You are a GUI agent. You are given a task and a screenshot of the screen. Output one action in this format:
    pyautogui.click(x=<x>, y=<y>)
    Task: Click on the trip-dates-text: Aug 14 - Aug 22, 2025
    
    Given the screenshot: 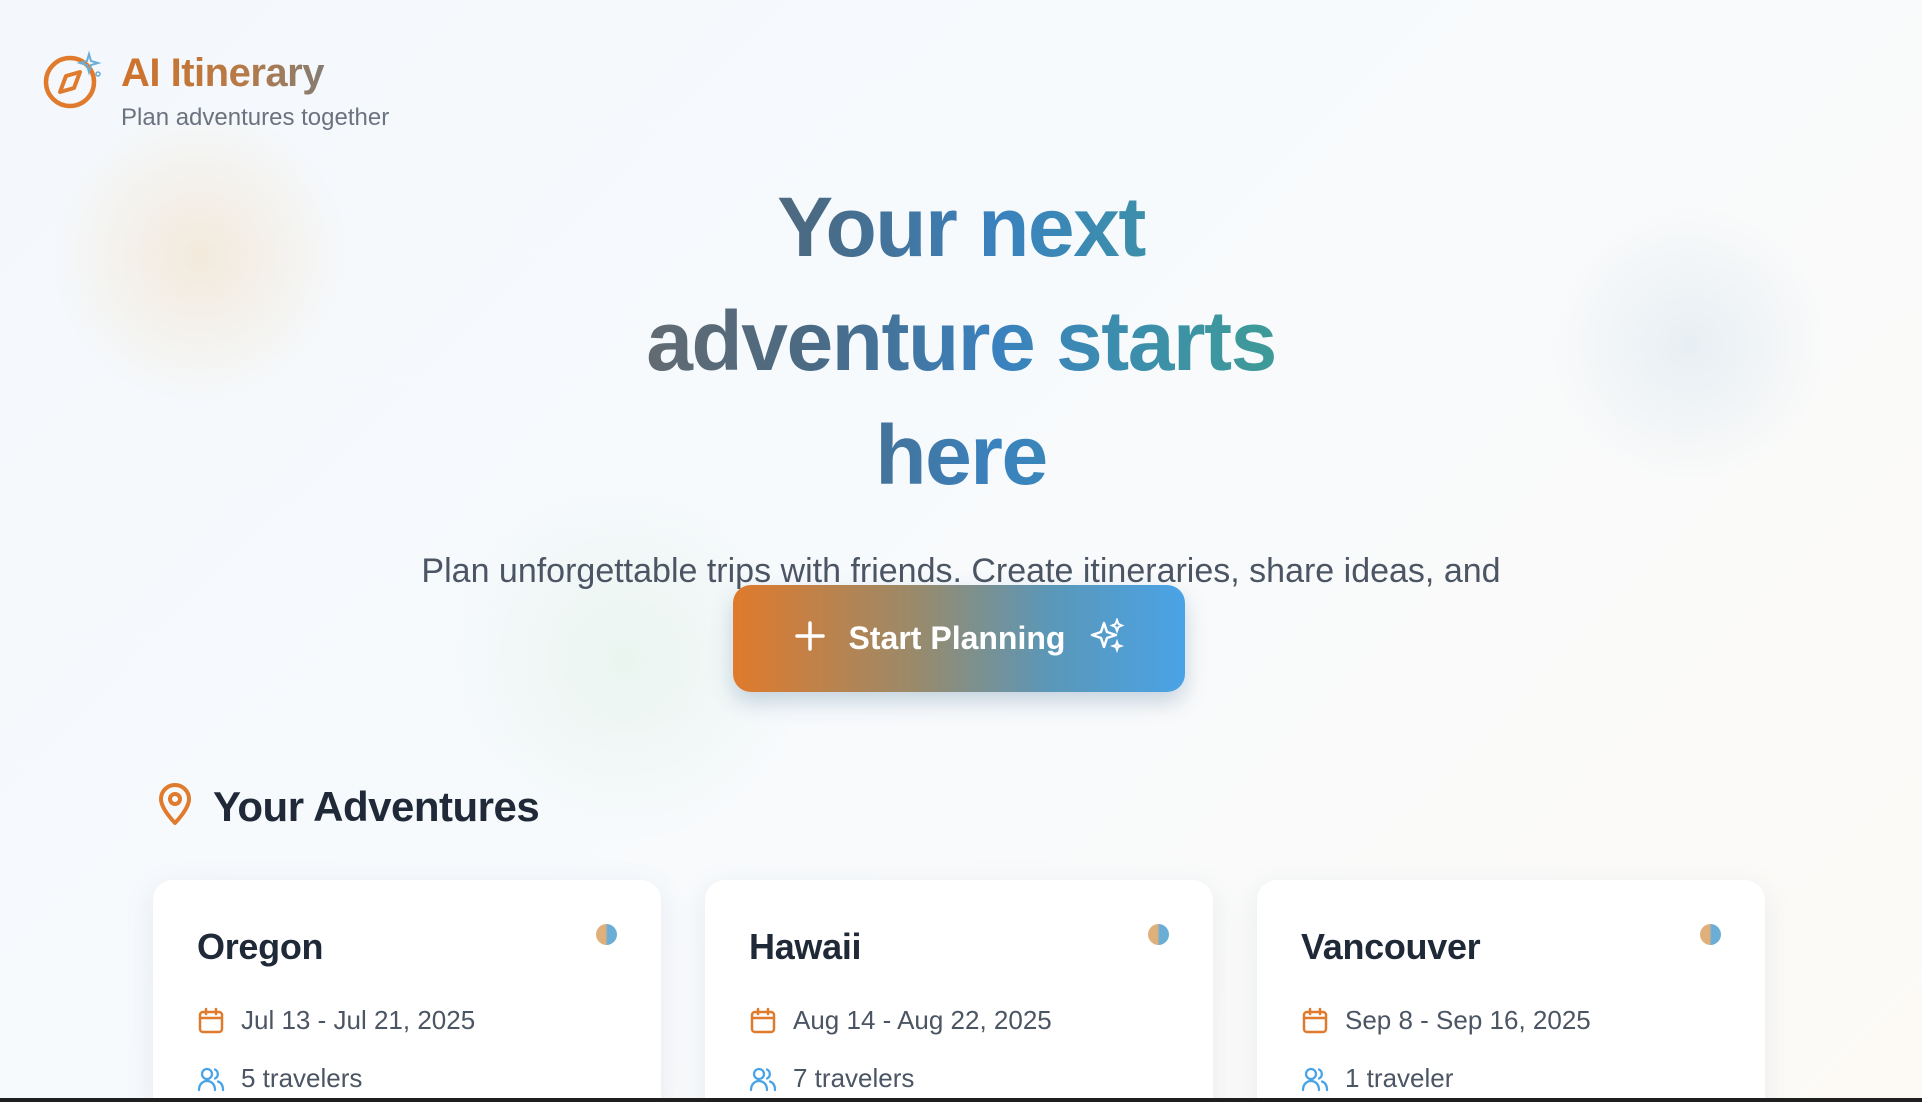 What is the action you would take?
    pyautogui.click(x=922, y=1020)
    